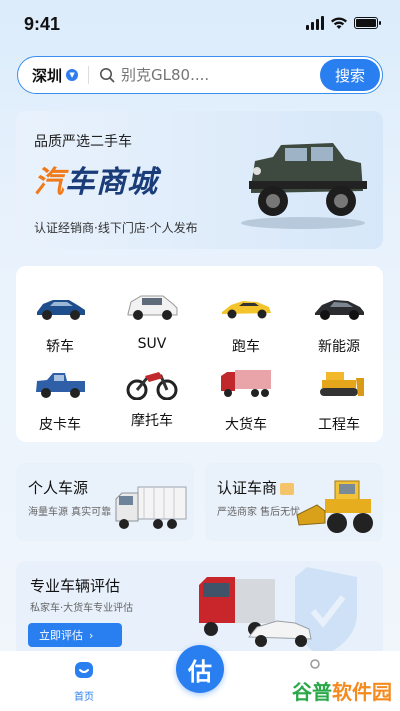 This screenshot has width=400, height=711. What do you see at coordinates (246, 400) in the screenshot?
I see `category-truck: 大货车` at bounding box center [246, 400].